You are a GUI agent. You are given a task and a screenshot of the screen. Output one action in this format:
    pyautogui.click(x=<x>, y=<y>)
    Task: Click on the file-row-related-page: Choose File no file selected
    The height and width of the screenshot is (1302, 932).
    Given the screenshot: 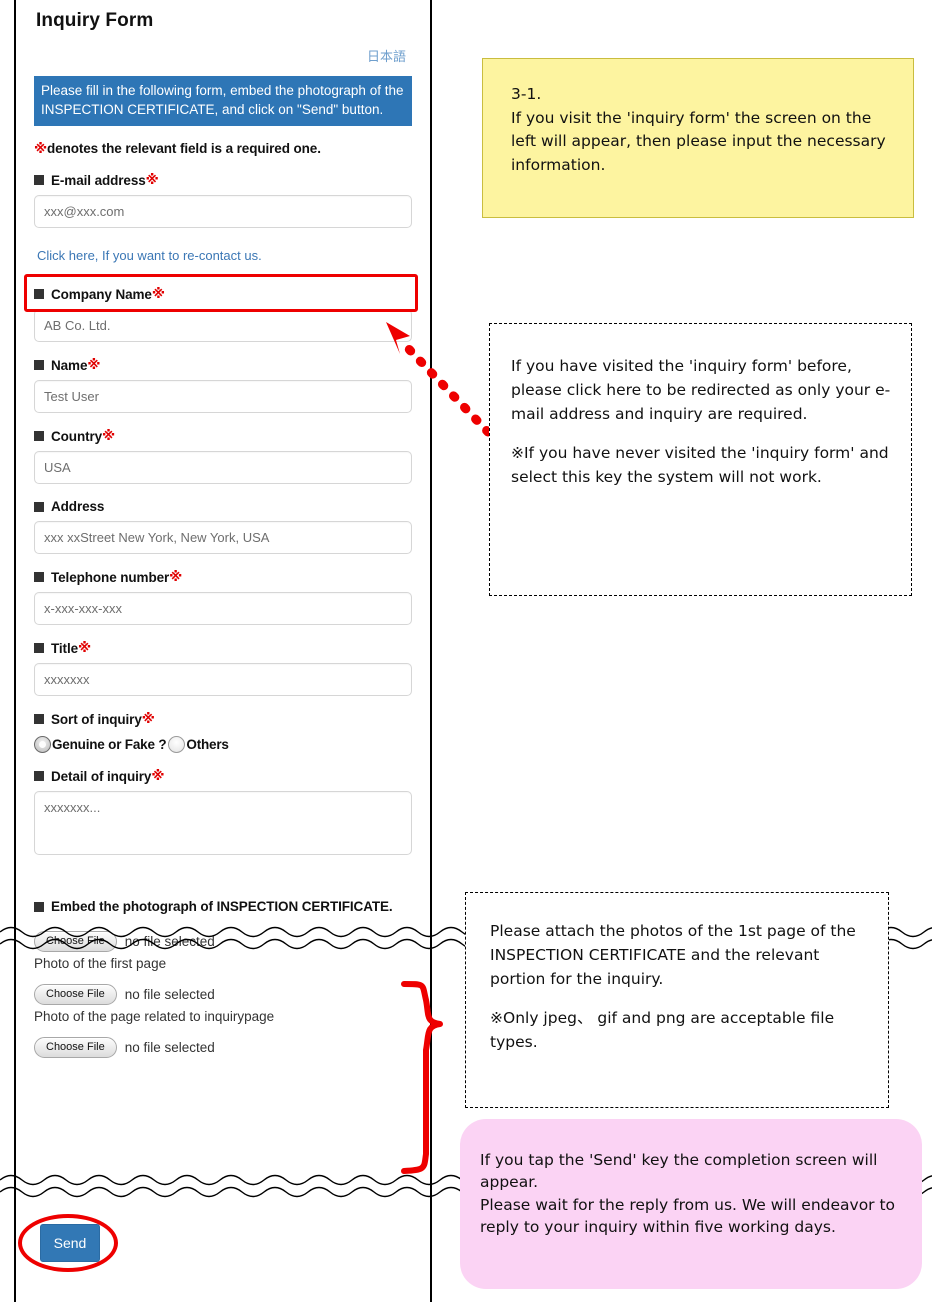 What is the action you would take?
    pyautogui.click(x=223, y=995)
    